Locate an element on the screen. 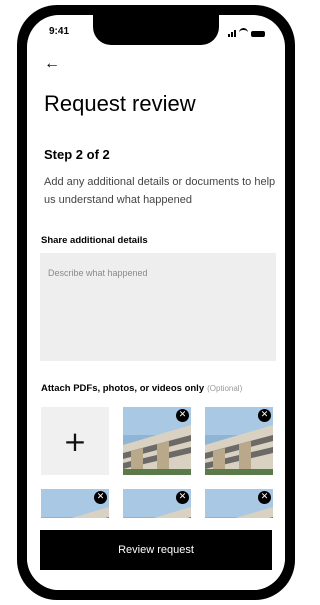 The height and width of the screenshot is (605, 320). plus-icon: + is located at coordinates (75, 441).